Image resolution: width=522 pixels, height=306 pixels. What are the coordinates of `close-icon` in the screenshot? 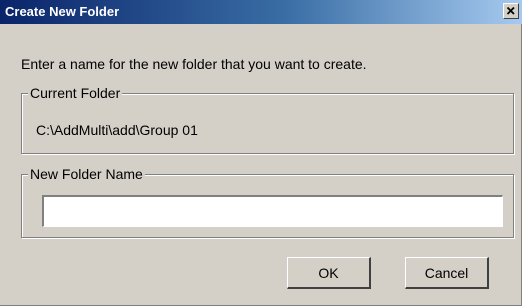 It's located at (510, 10).